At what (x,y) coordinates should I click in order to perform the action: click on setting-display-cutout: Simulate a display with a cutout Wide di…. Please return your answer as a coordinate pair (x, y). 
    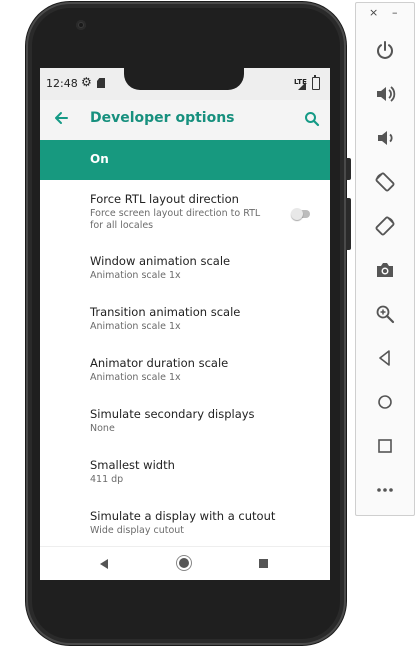
    Looking at the image, I should click on (185, 529).